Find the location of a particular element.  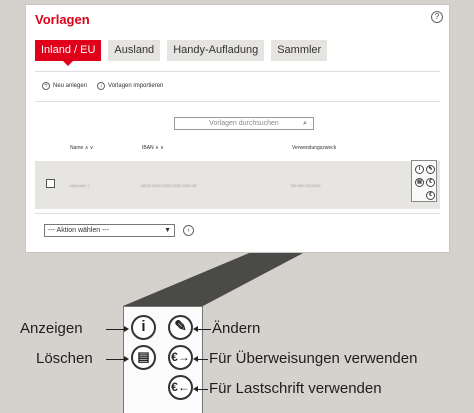

euro-arrow-left-icon: € is located at coordinates (430, 195).